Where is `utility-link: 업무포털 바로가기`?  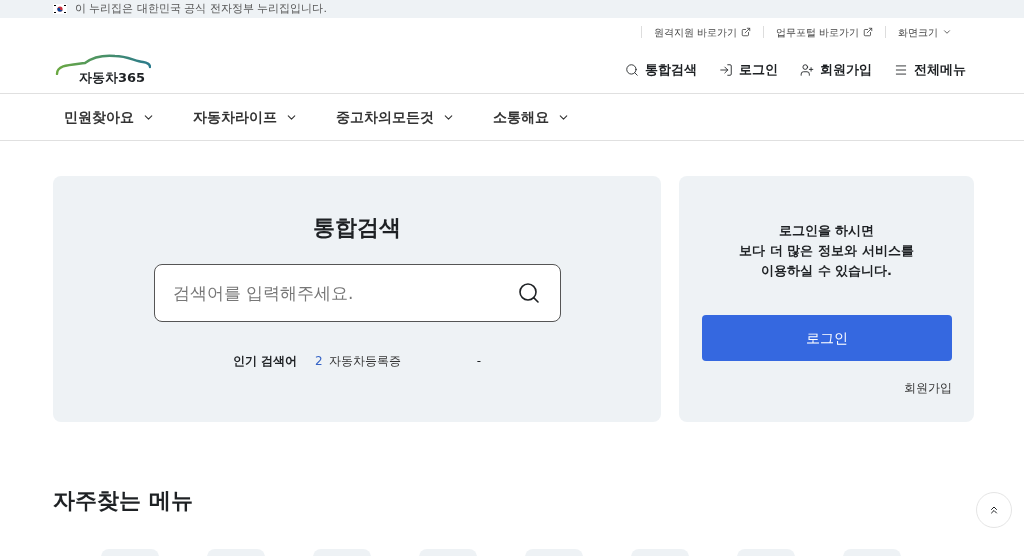
utility-link: 업무포털 바로가기 is located at coordinates (824, 32).